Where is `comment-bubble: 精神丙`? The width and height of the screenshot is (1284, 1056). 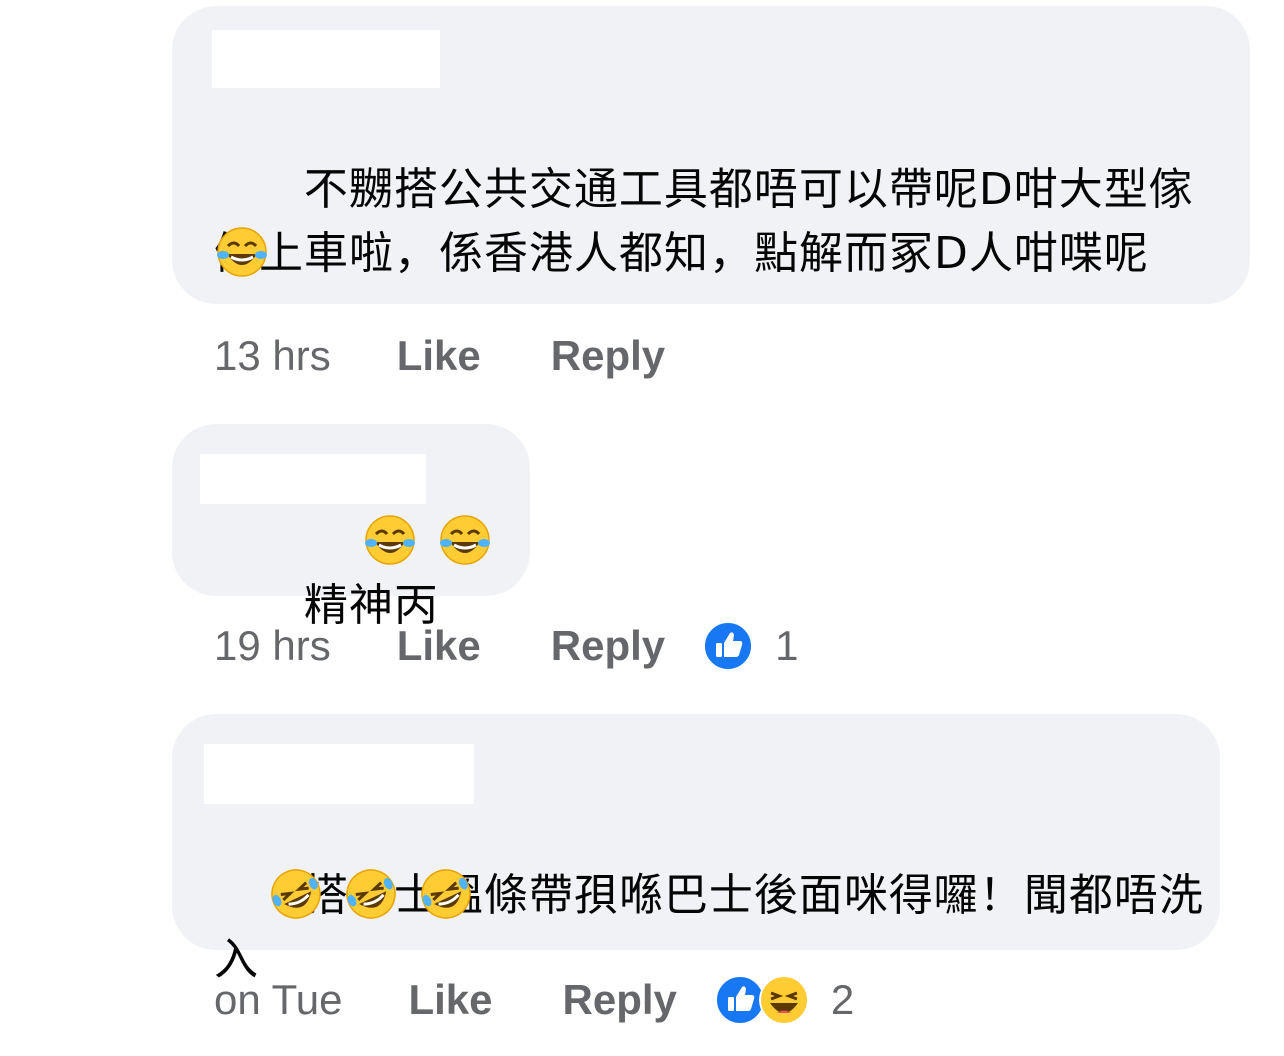
comment-bubble: 精神丙 is located at coordinates (351, 527).